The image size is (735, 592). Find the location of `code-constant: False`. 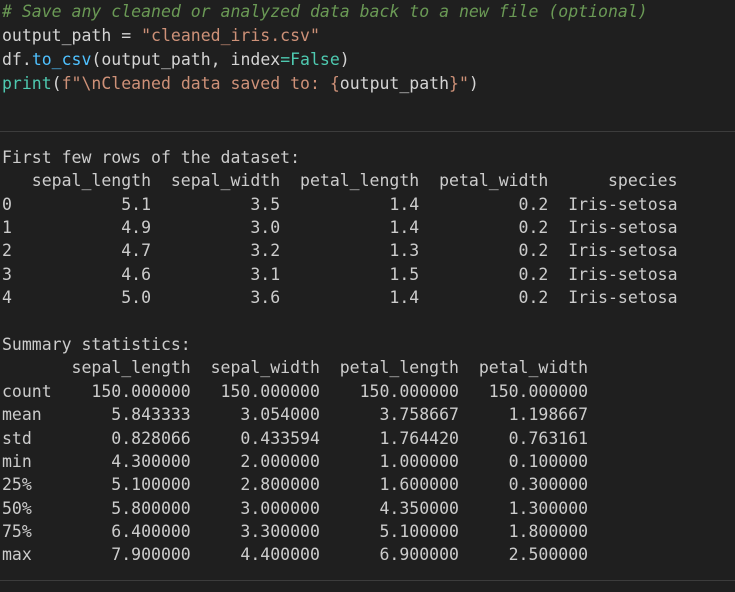

code-constant: False is located at coordinates (315, 59).